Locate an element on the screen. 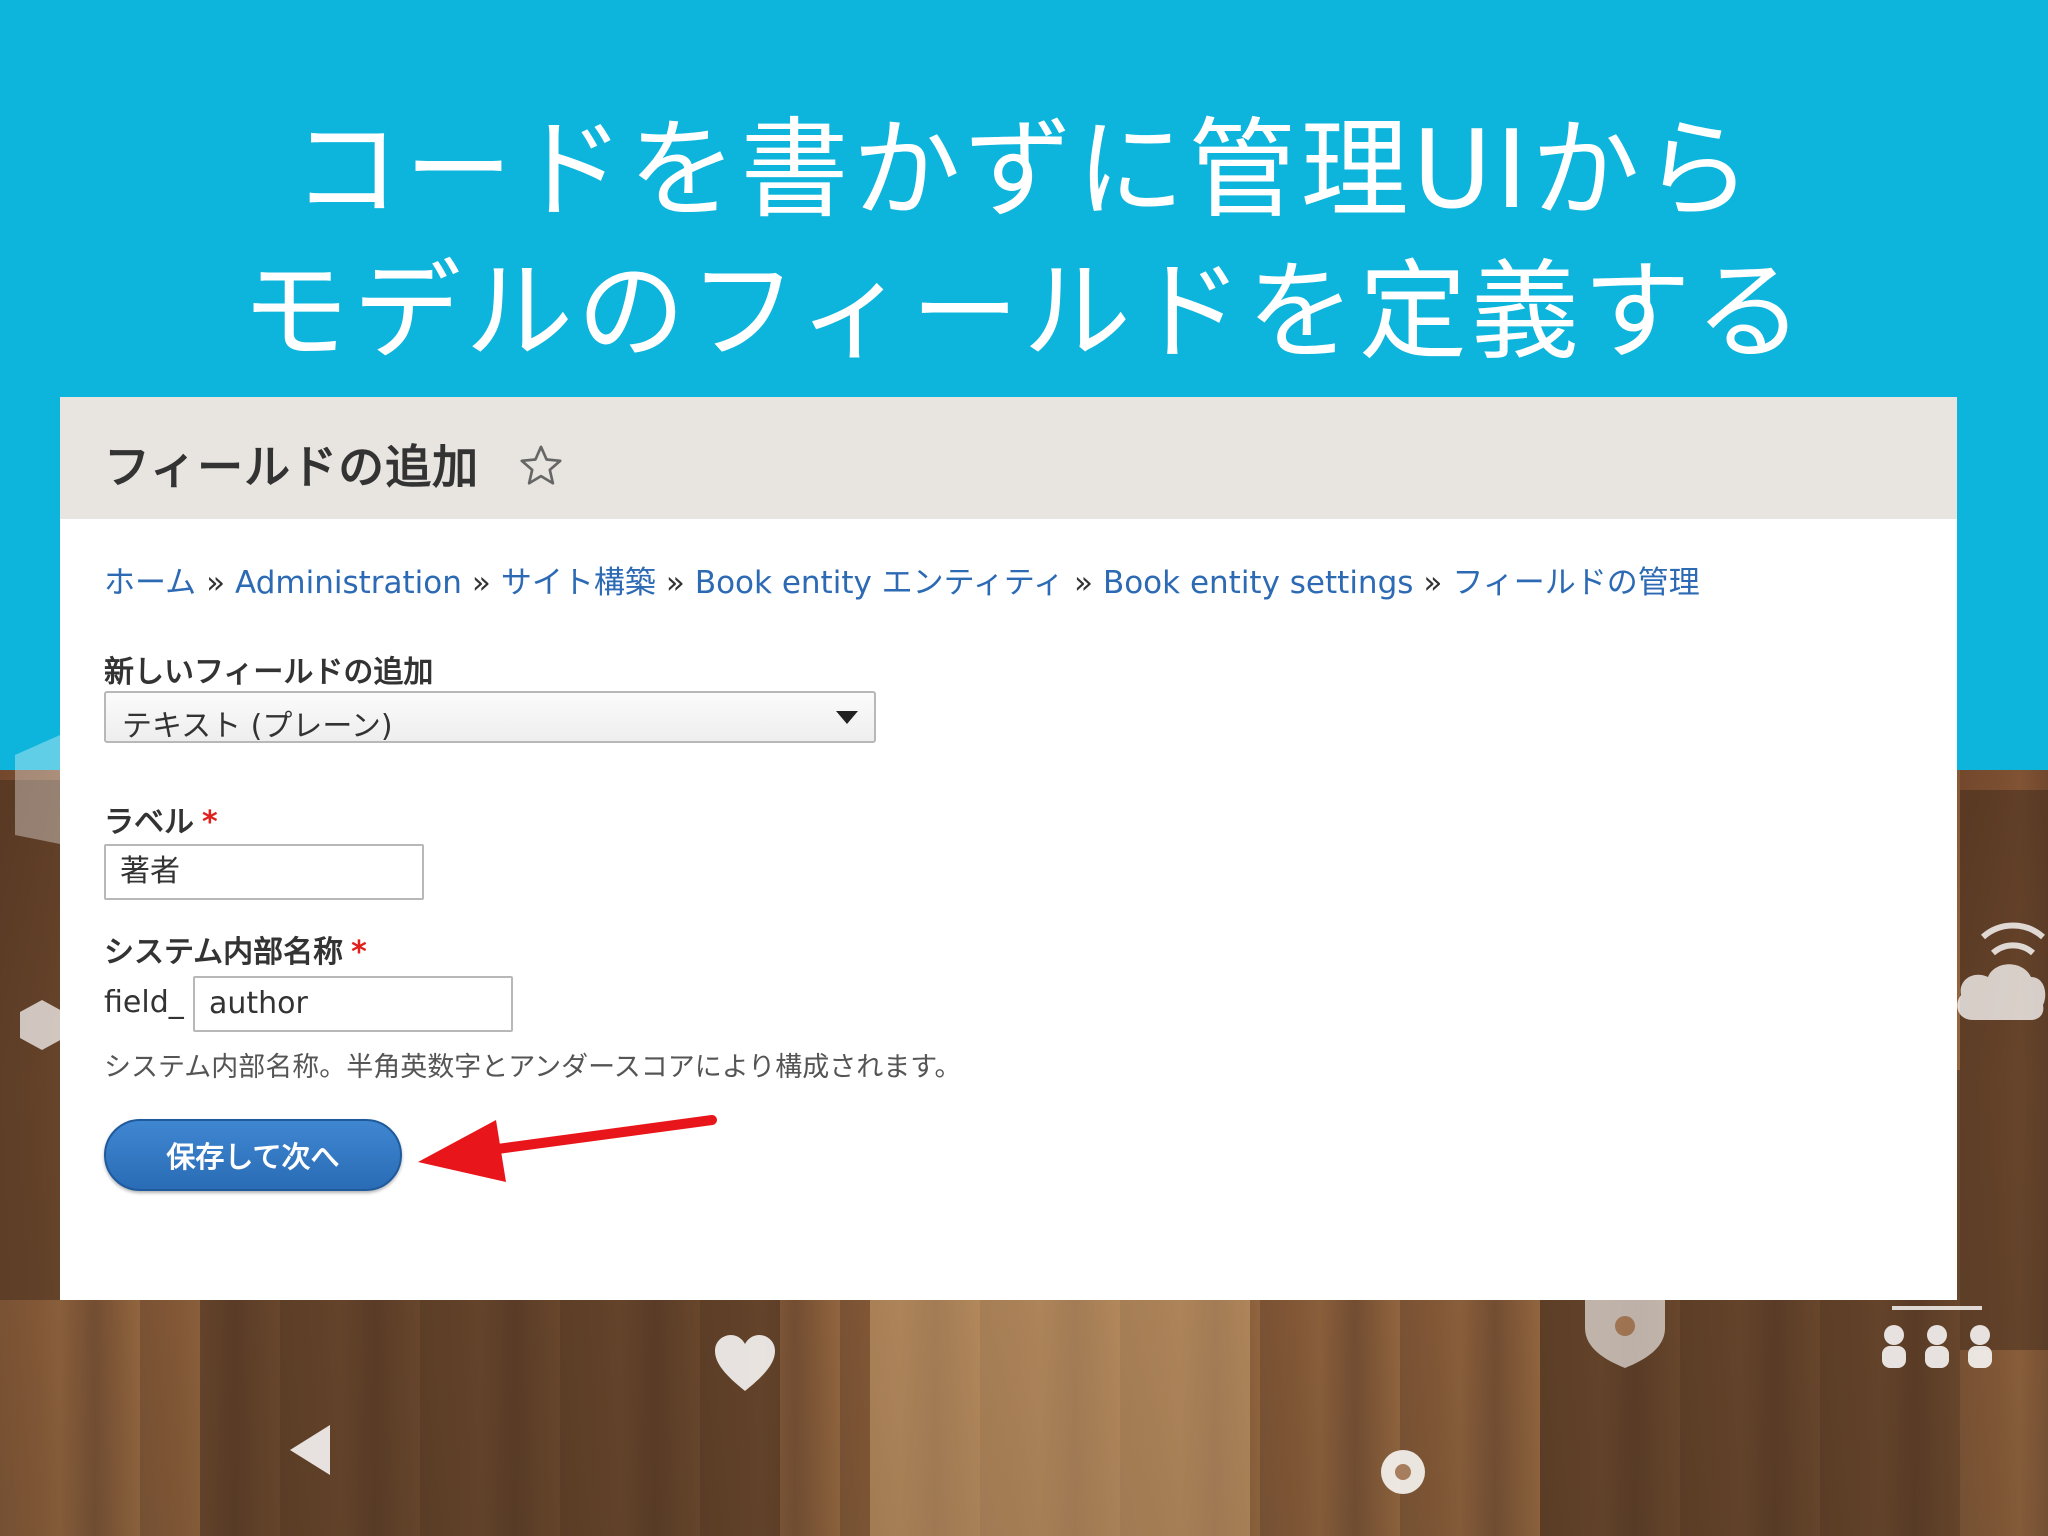 The width and height of the screenshot is (2048, 1536). cloud-wifi-icon is located at coordinates (2001, 971).